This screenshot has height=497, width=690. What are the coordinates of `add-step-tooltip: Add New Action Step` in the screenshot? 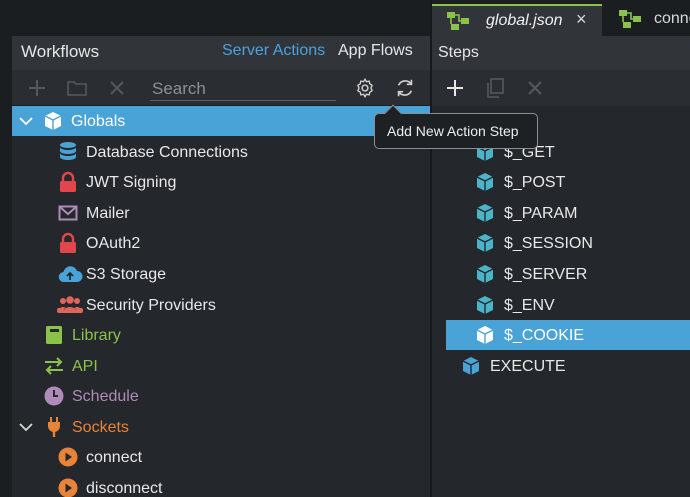 It's located at (456, 126).